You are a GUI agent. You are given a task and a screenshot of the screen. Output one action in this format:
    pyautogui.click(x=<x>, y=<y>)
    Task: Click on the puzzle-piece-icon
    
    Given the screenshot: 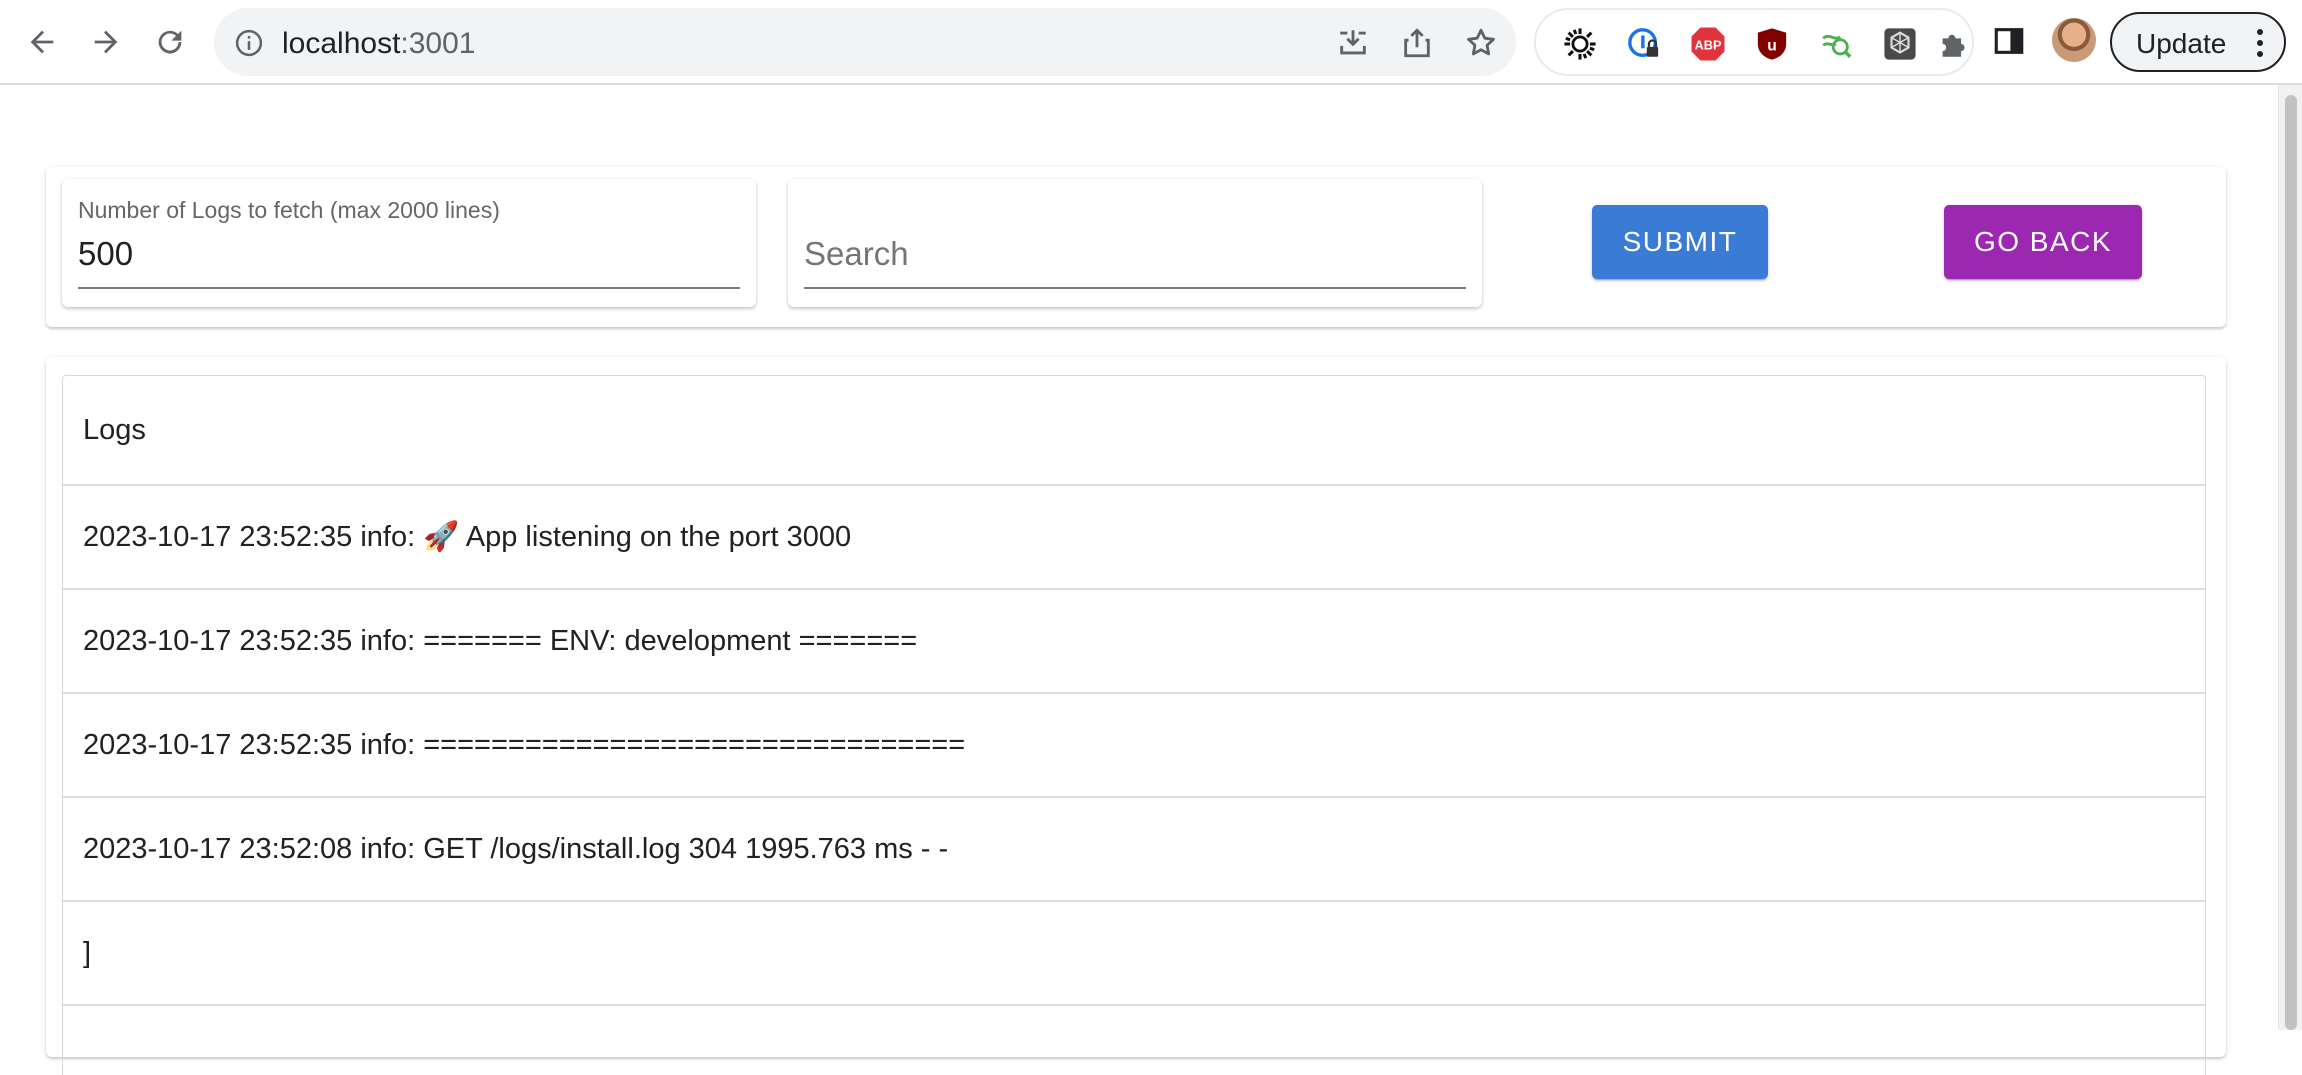 What is the action you would take?
    pyautogui.click(x=1954, y=44)
    